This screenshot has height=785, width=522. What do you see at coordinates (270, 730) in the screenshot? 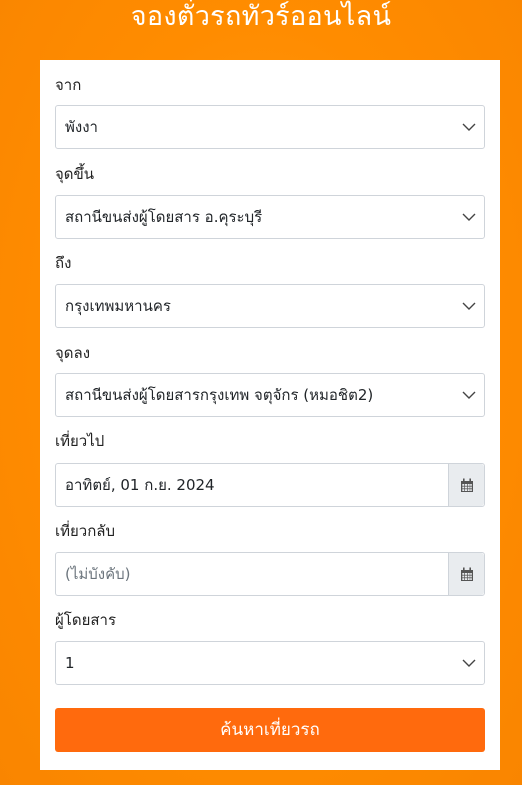
I see `search-trips-button: ค้นหาเที่ยวรถ` at bounding box center [270, 730].